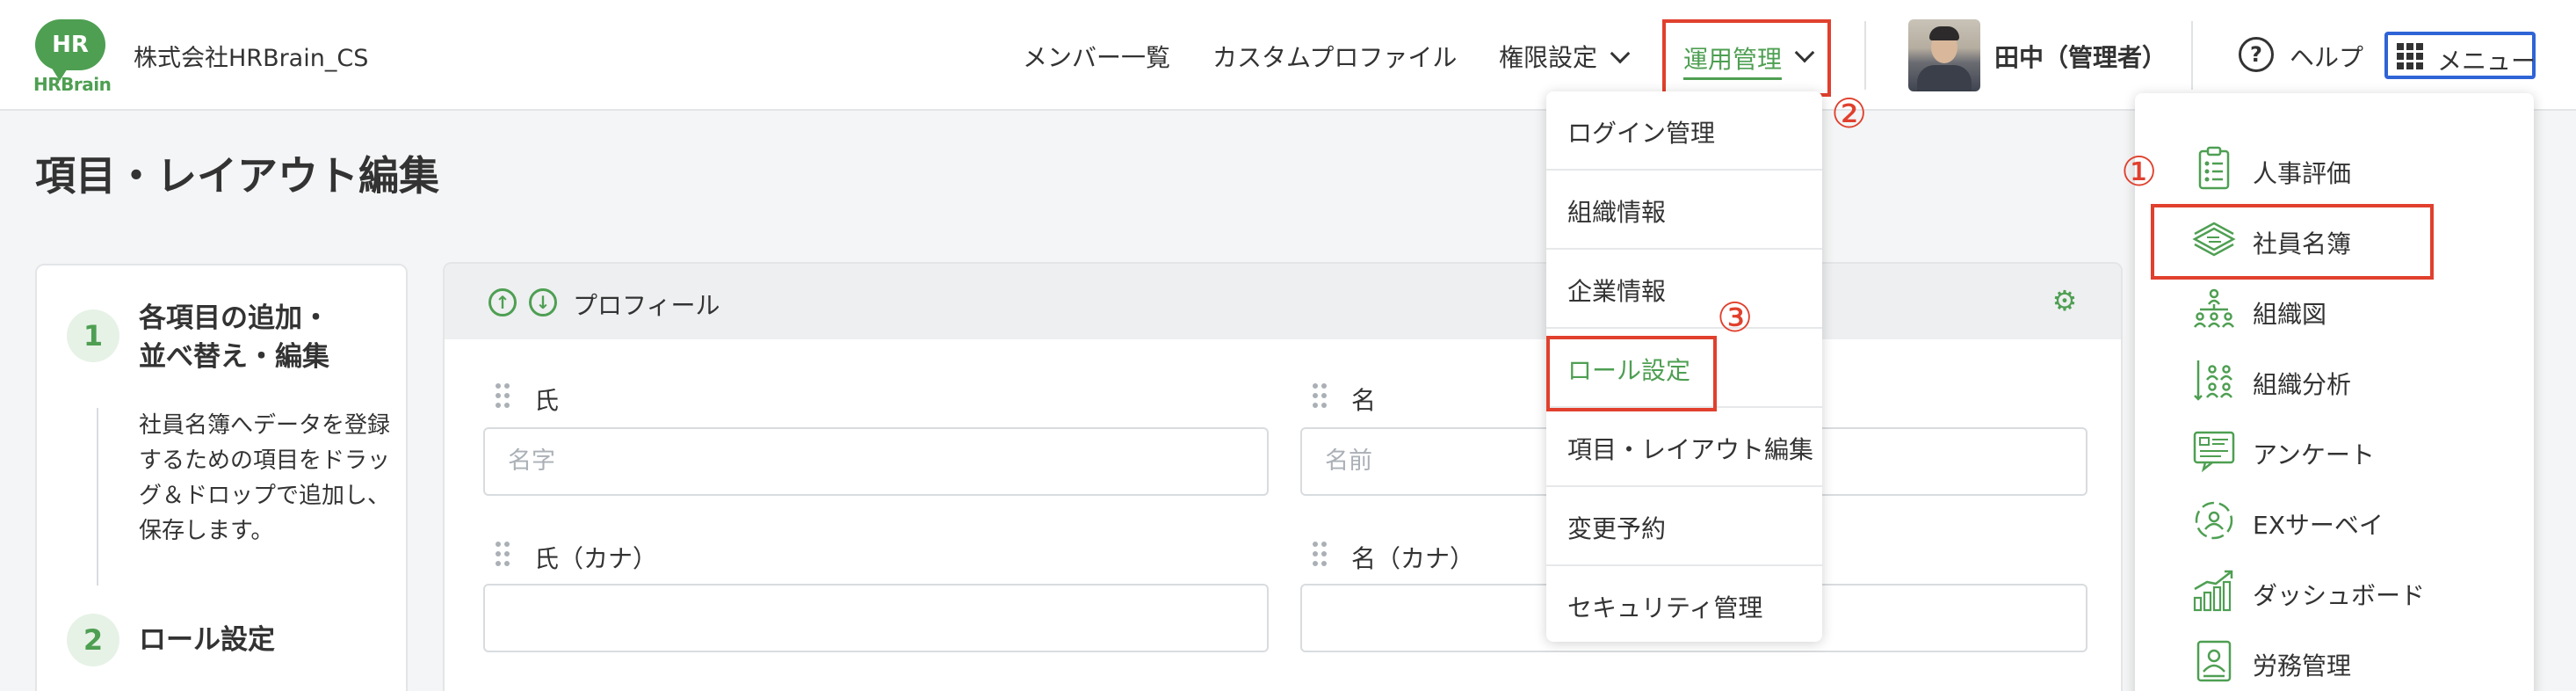 Image resolution: width=2576 pixels, height=691 pixels. What do you see at coordinates (2213, 380) in the screenshot?
I see `org-analysis-icon` at bounding box center [2213, 380].